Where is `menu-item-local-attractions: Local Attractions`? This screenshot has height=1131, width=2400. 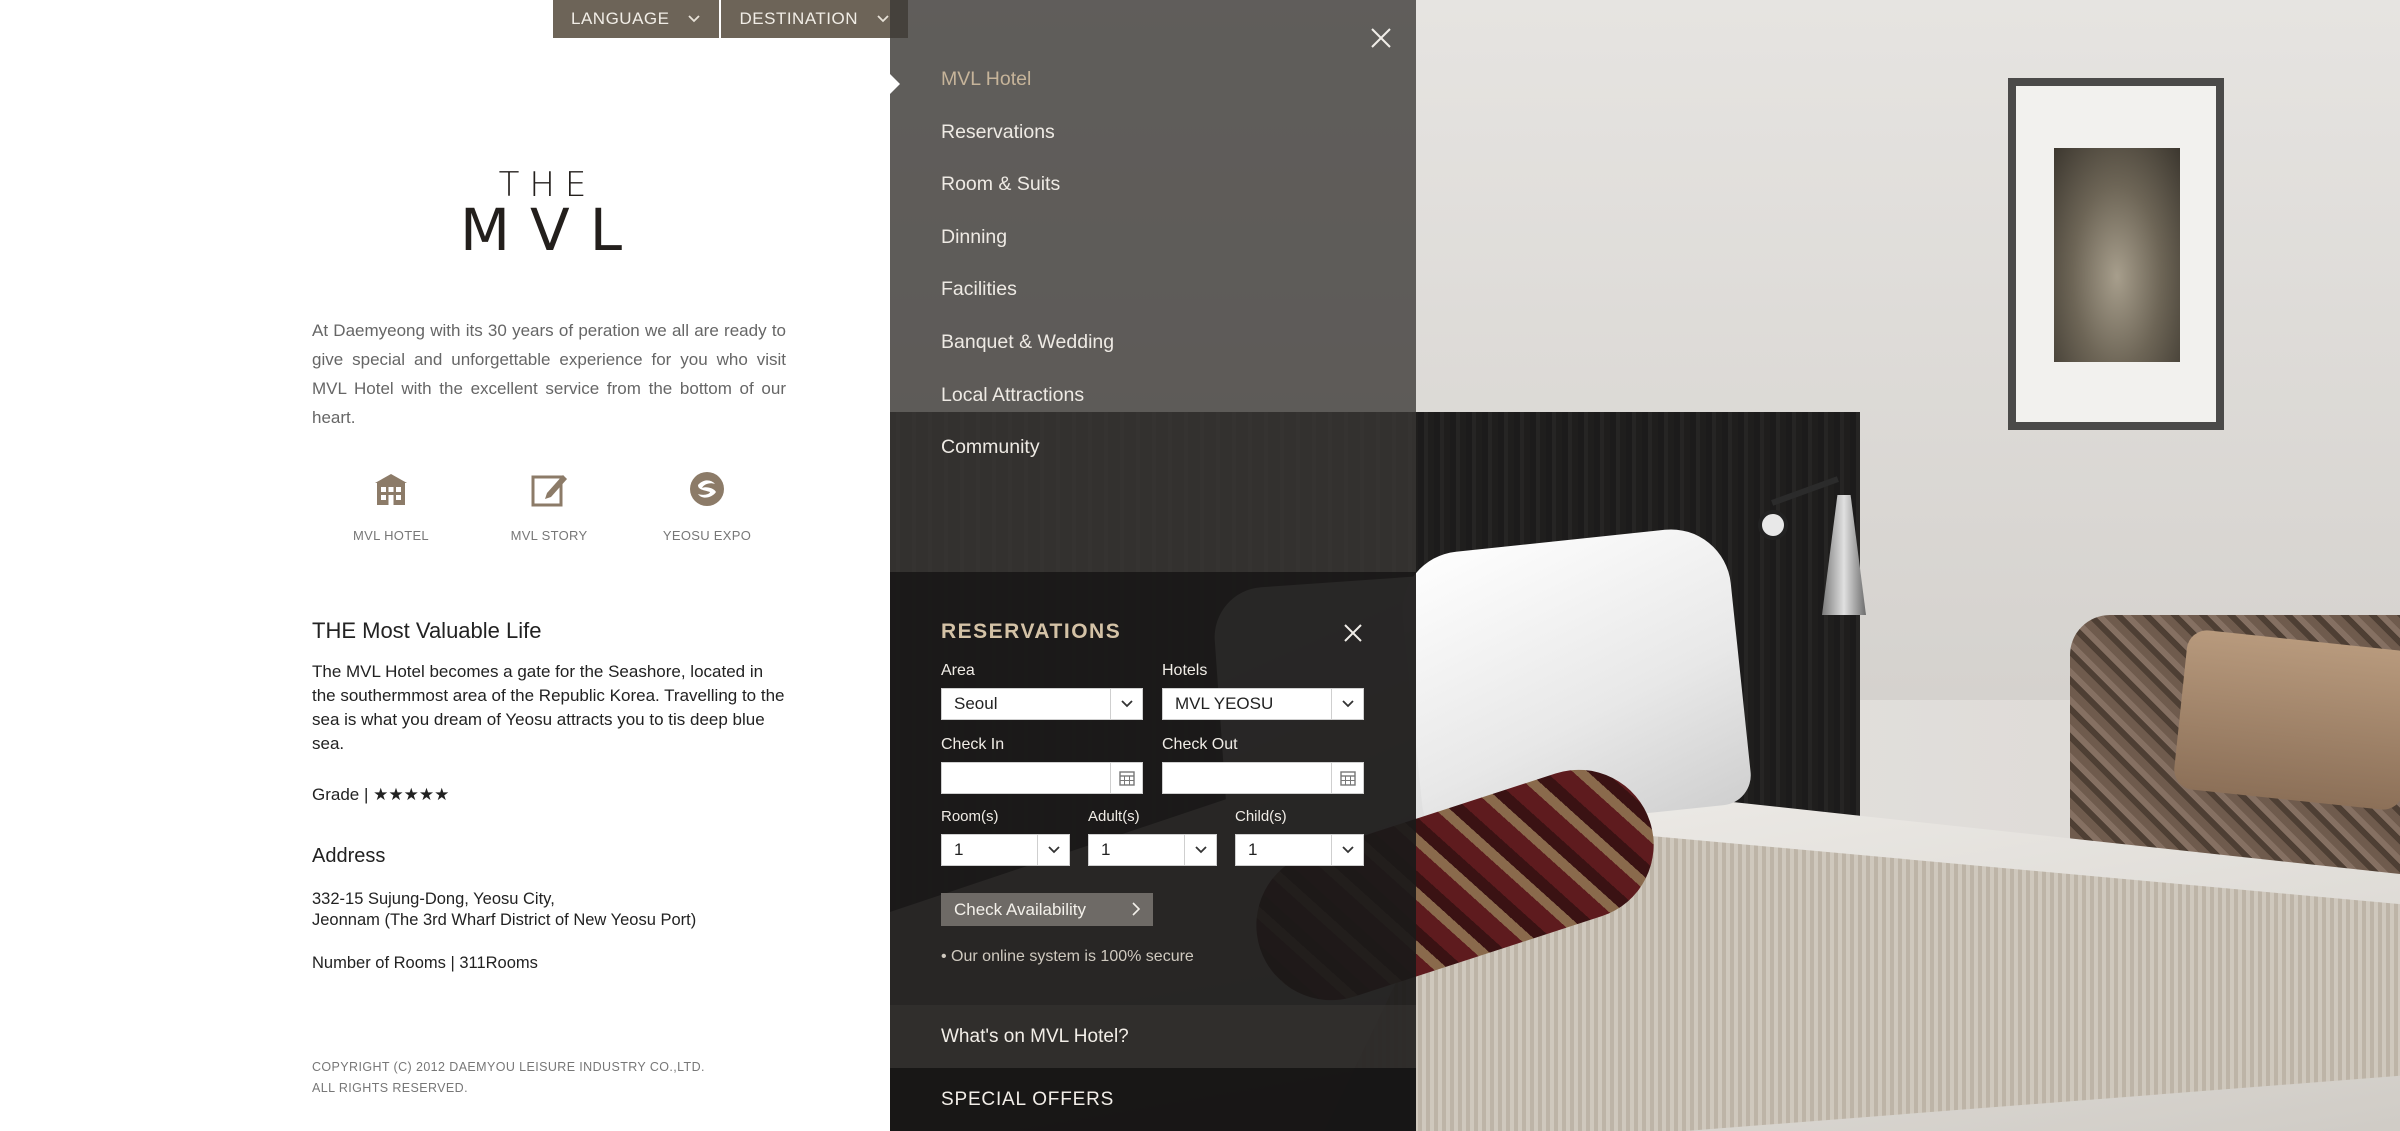
menu-item-local-attractions: Local Attractions is located at coordinates (1027, 410).